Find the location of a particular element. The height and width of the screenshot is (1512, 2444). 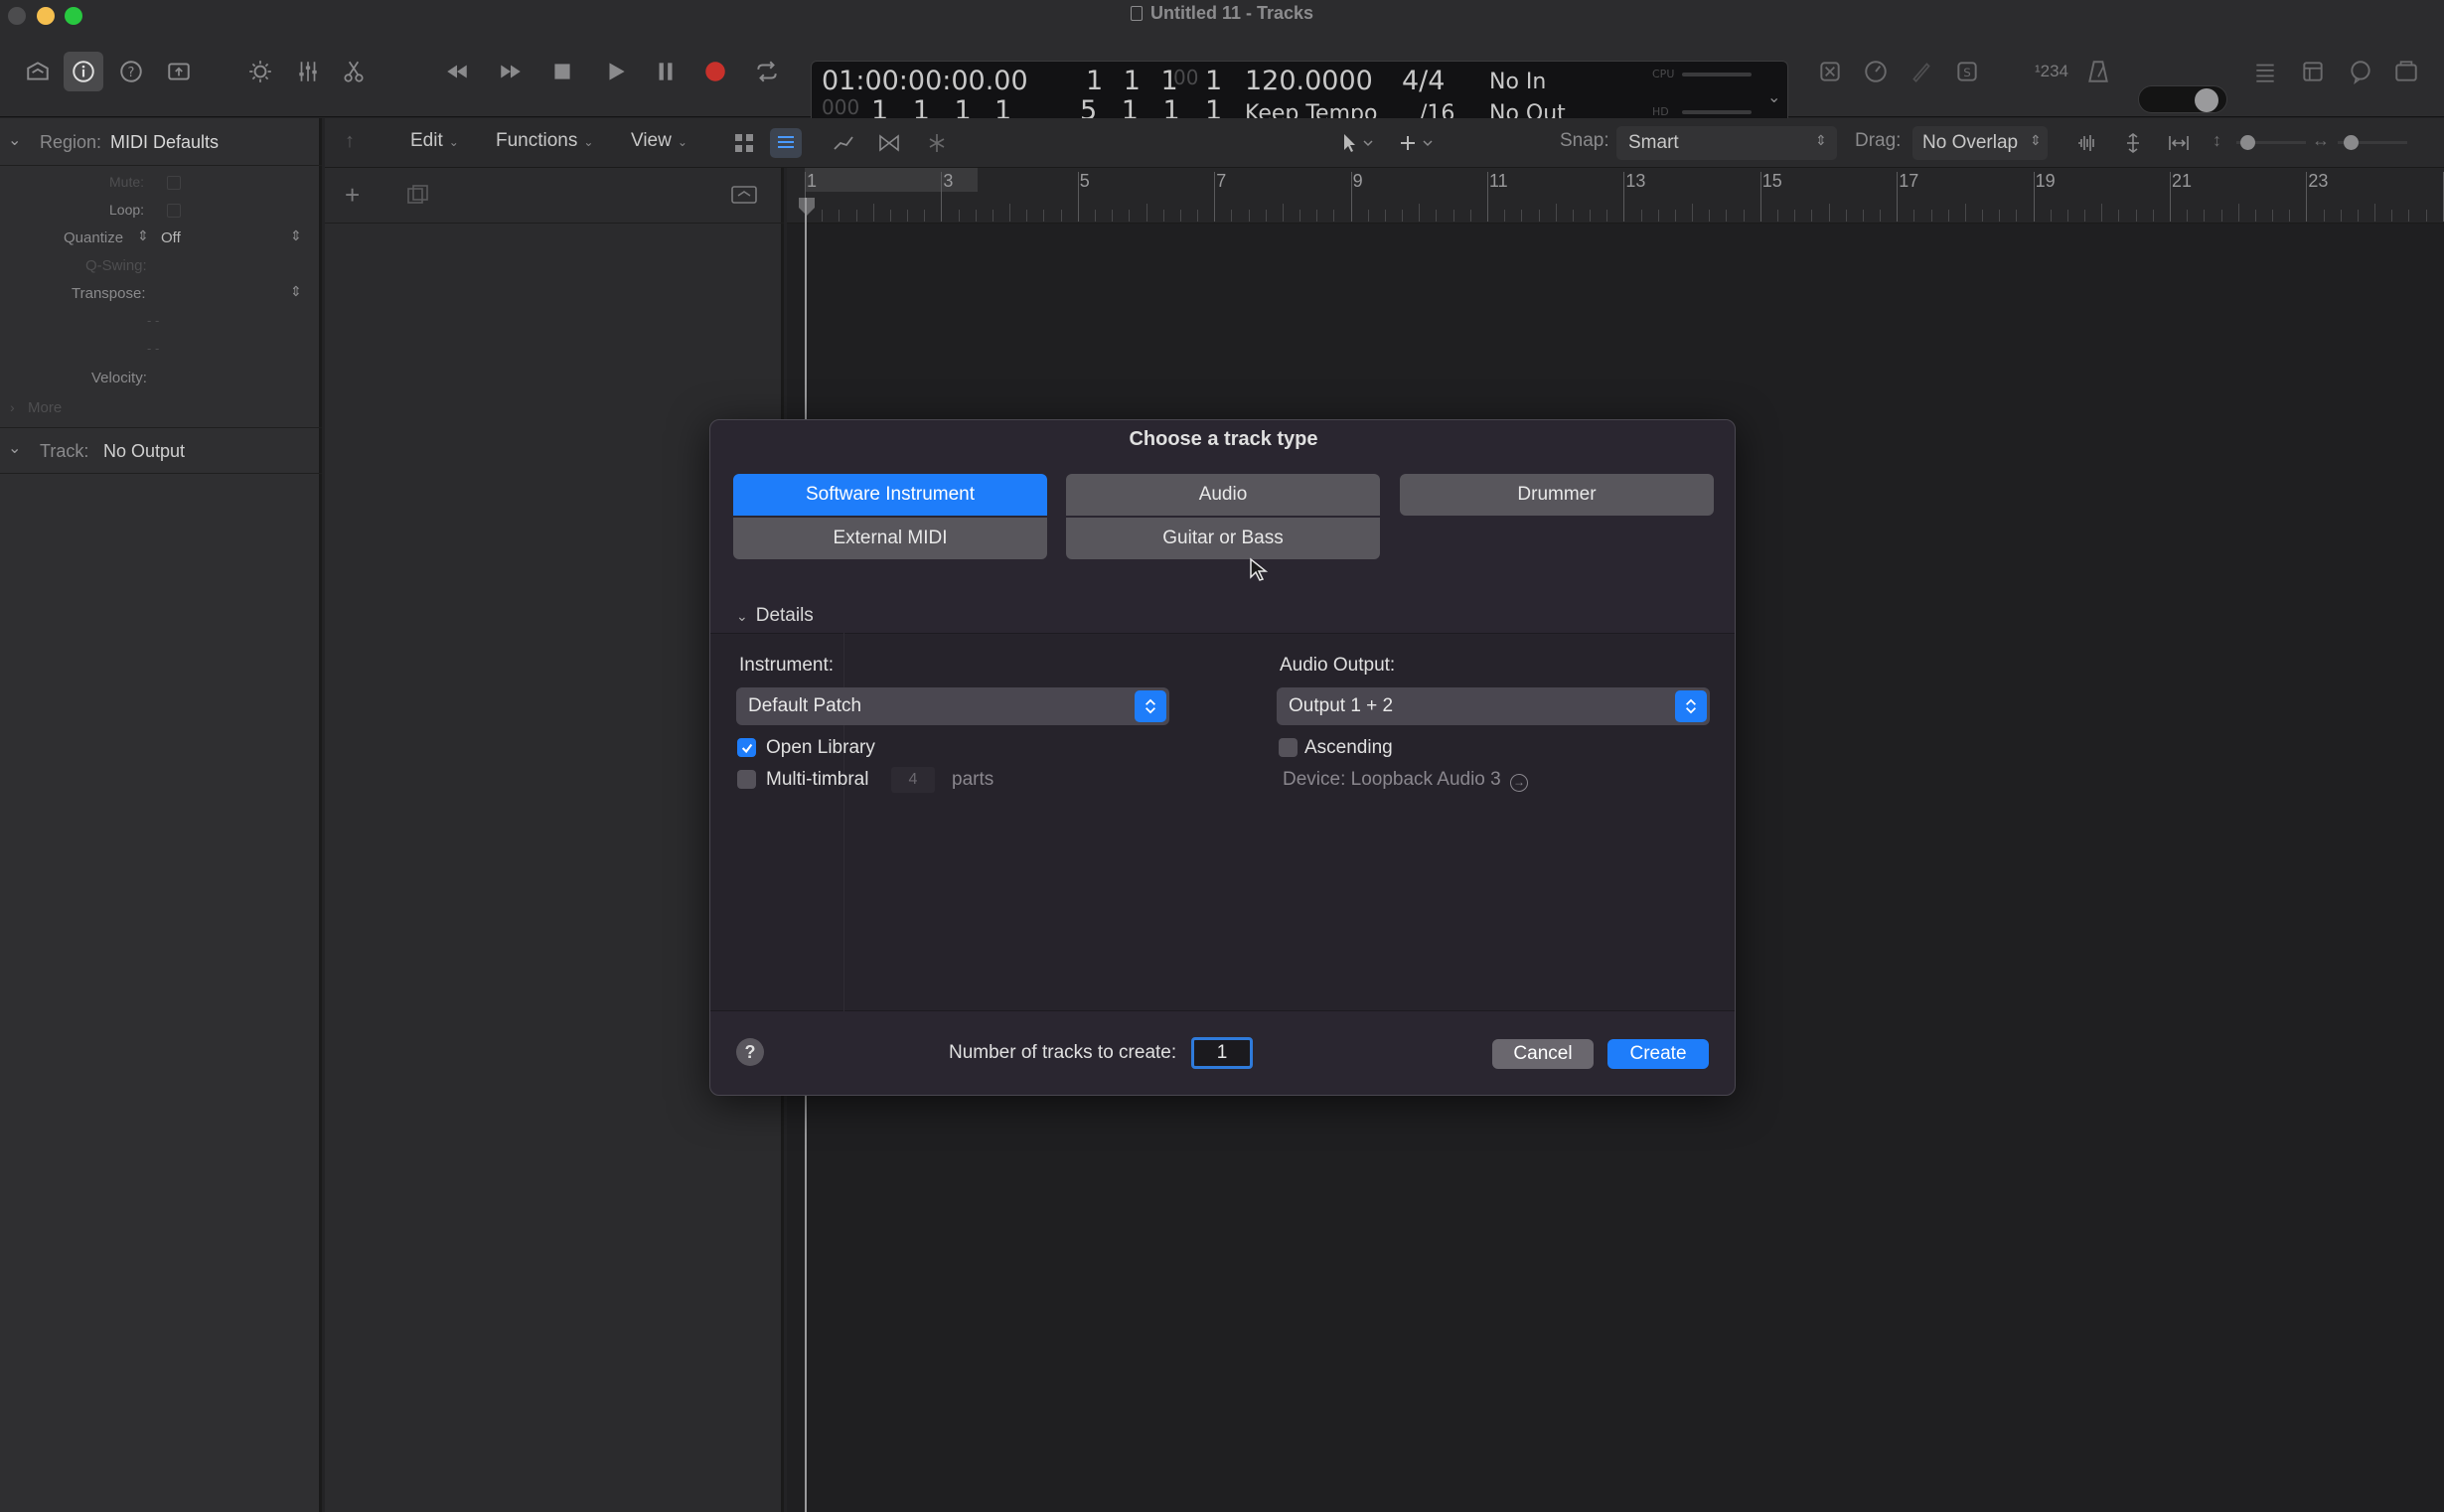

toolbar-icon is located at coordinates (179, 71).